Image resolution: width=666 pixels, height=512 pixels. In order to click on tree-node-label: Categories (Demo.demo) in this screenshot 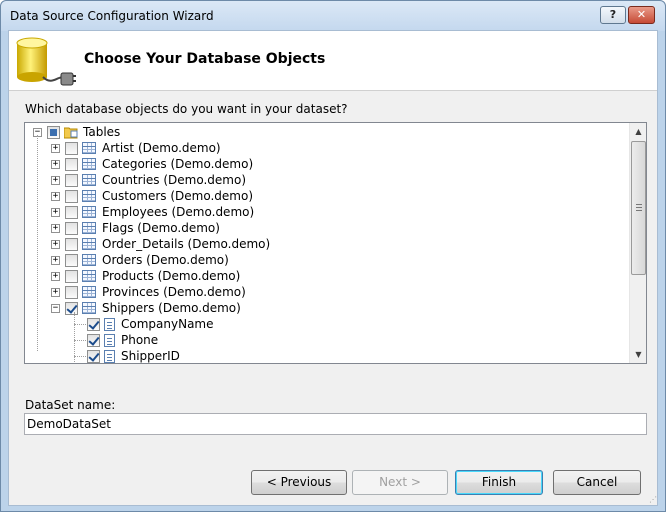, I will do `click(178, 164)`.